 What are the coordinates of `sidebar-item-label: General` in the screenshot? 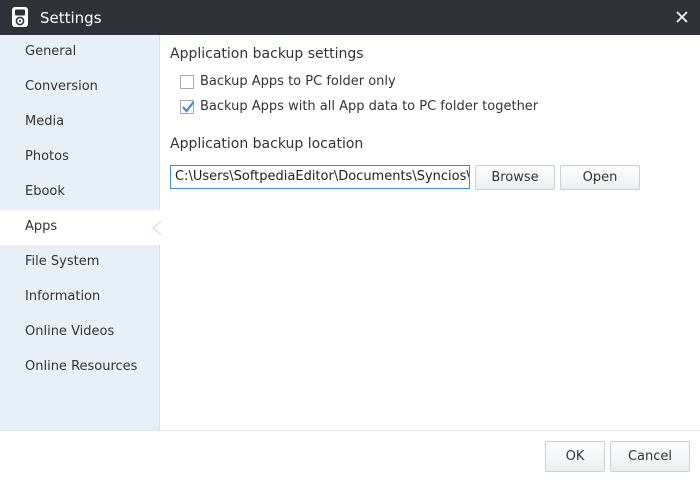 It's located at (51, 51).